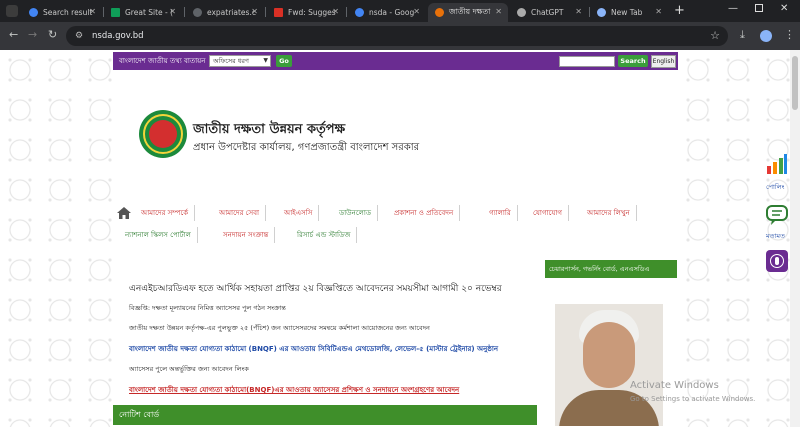  Describe the element at coordinates (775, 187) in the screenshot. I see `poll-label: পোলিং` at that location.